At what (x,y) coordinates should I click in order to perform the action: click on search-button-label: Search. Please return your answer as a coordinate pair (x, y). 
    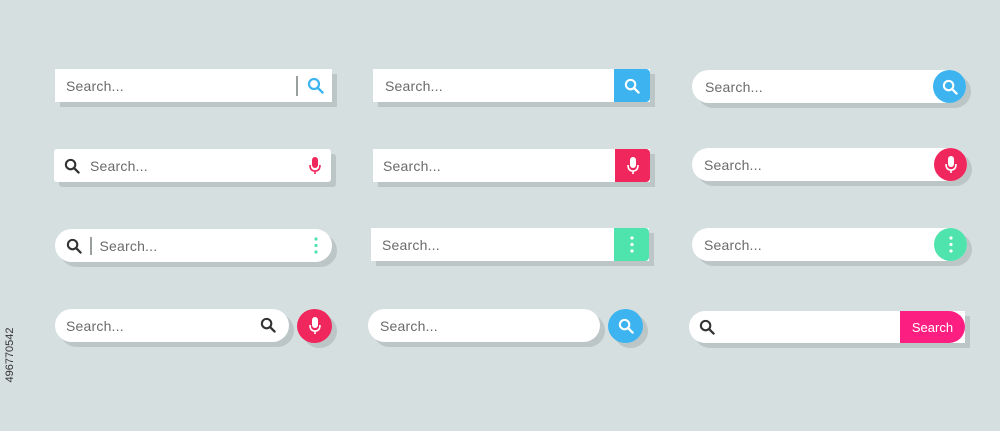
    Looking at the image, I should click on (932, 327).